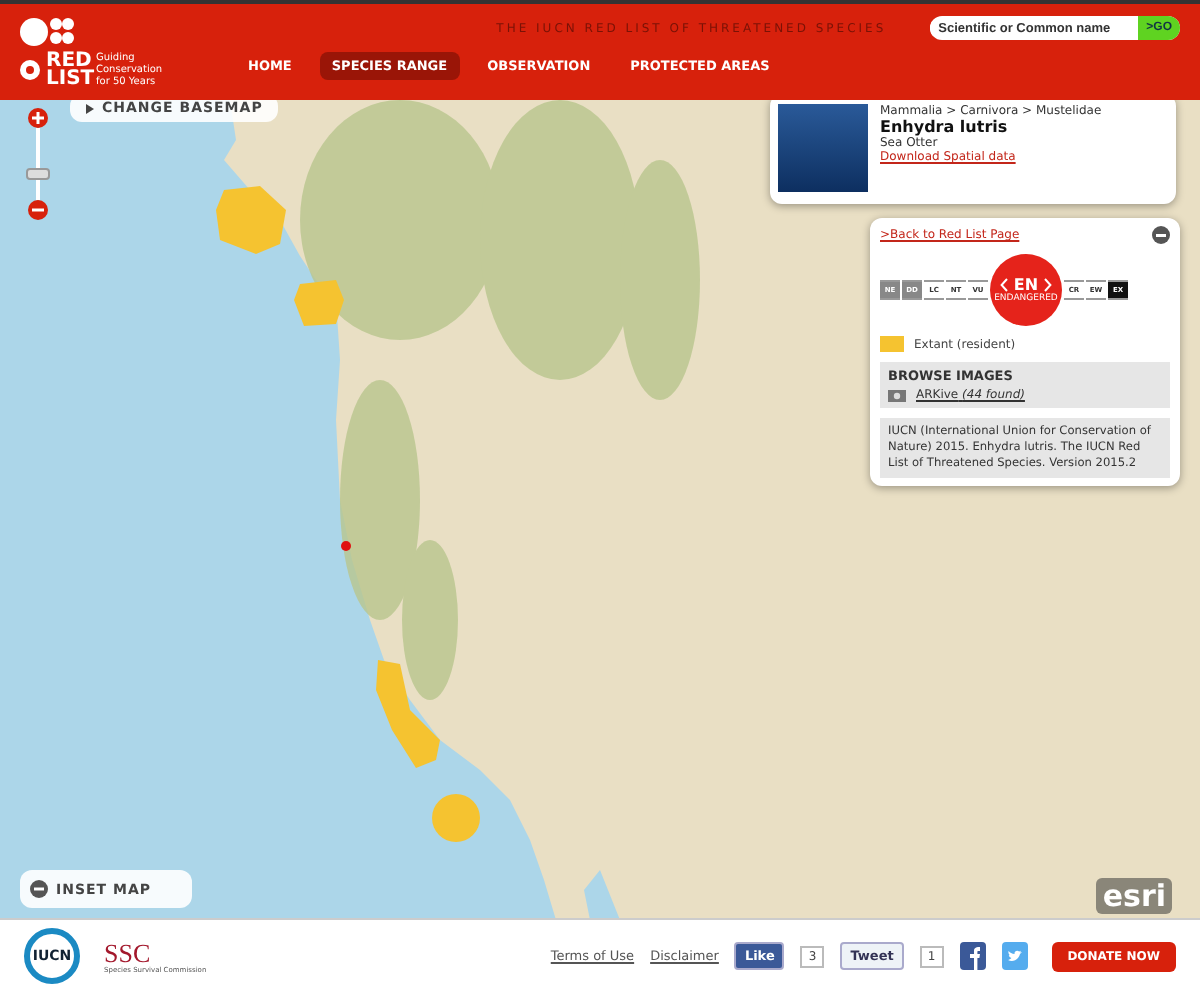 Image resolution: width=1200 pixels, height=992 pixels. Describe the element at coordinates (127, 952) in the screenshot. I see `ssc-logo-text: SSC` at that location.